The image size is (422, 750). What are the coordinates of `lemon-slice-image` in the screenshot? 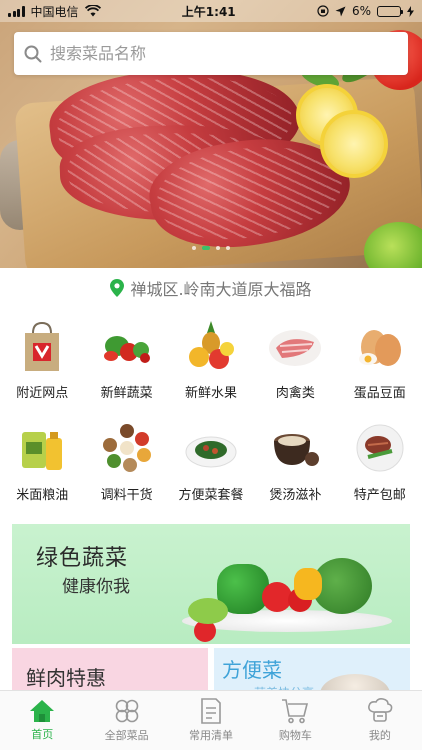 It's located at (354, 144).